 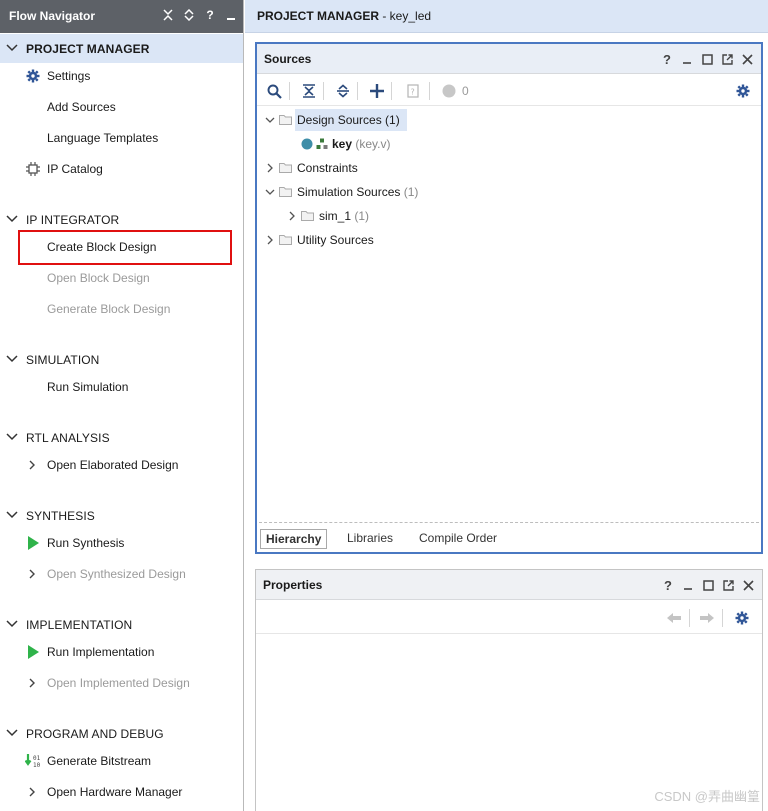 I want to click on nav-item-run-synthesis: Run Synthesis, so click(x=121, y=543).